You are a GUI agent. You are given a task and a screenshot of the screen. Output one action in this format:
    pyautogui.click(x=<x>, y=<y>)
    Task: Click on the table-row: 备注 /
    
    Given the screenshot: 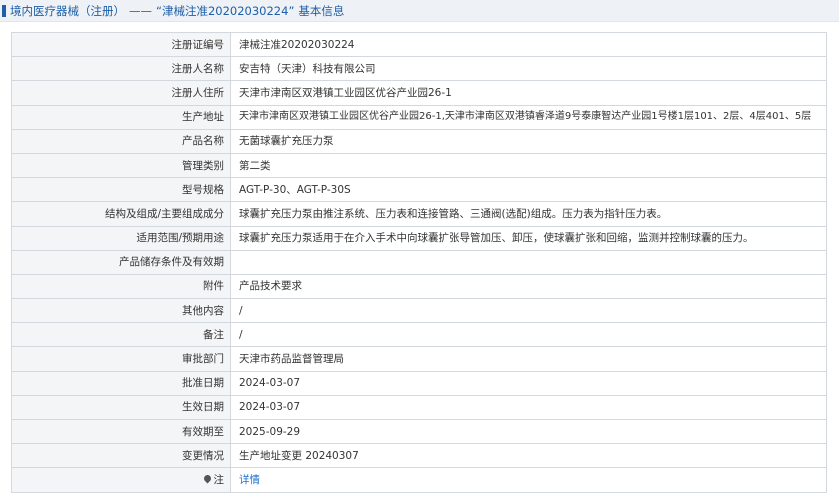 What is the action you would take?
    pyautogui.click(x=419, y=335)
    